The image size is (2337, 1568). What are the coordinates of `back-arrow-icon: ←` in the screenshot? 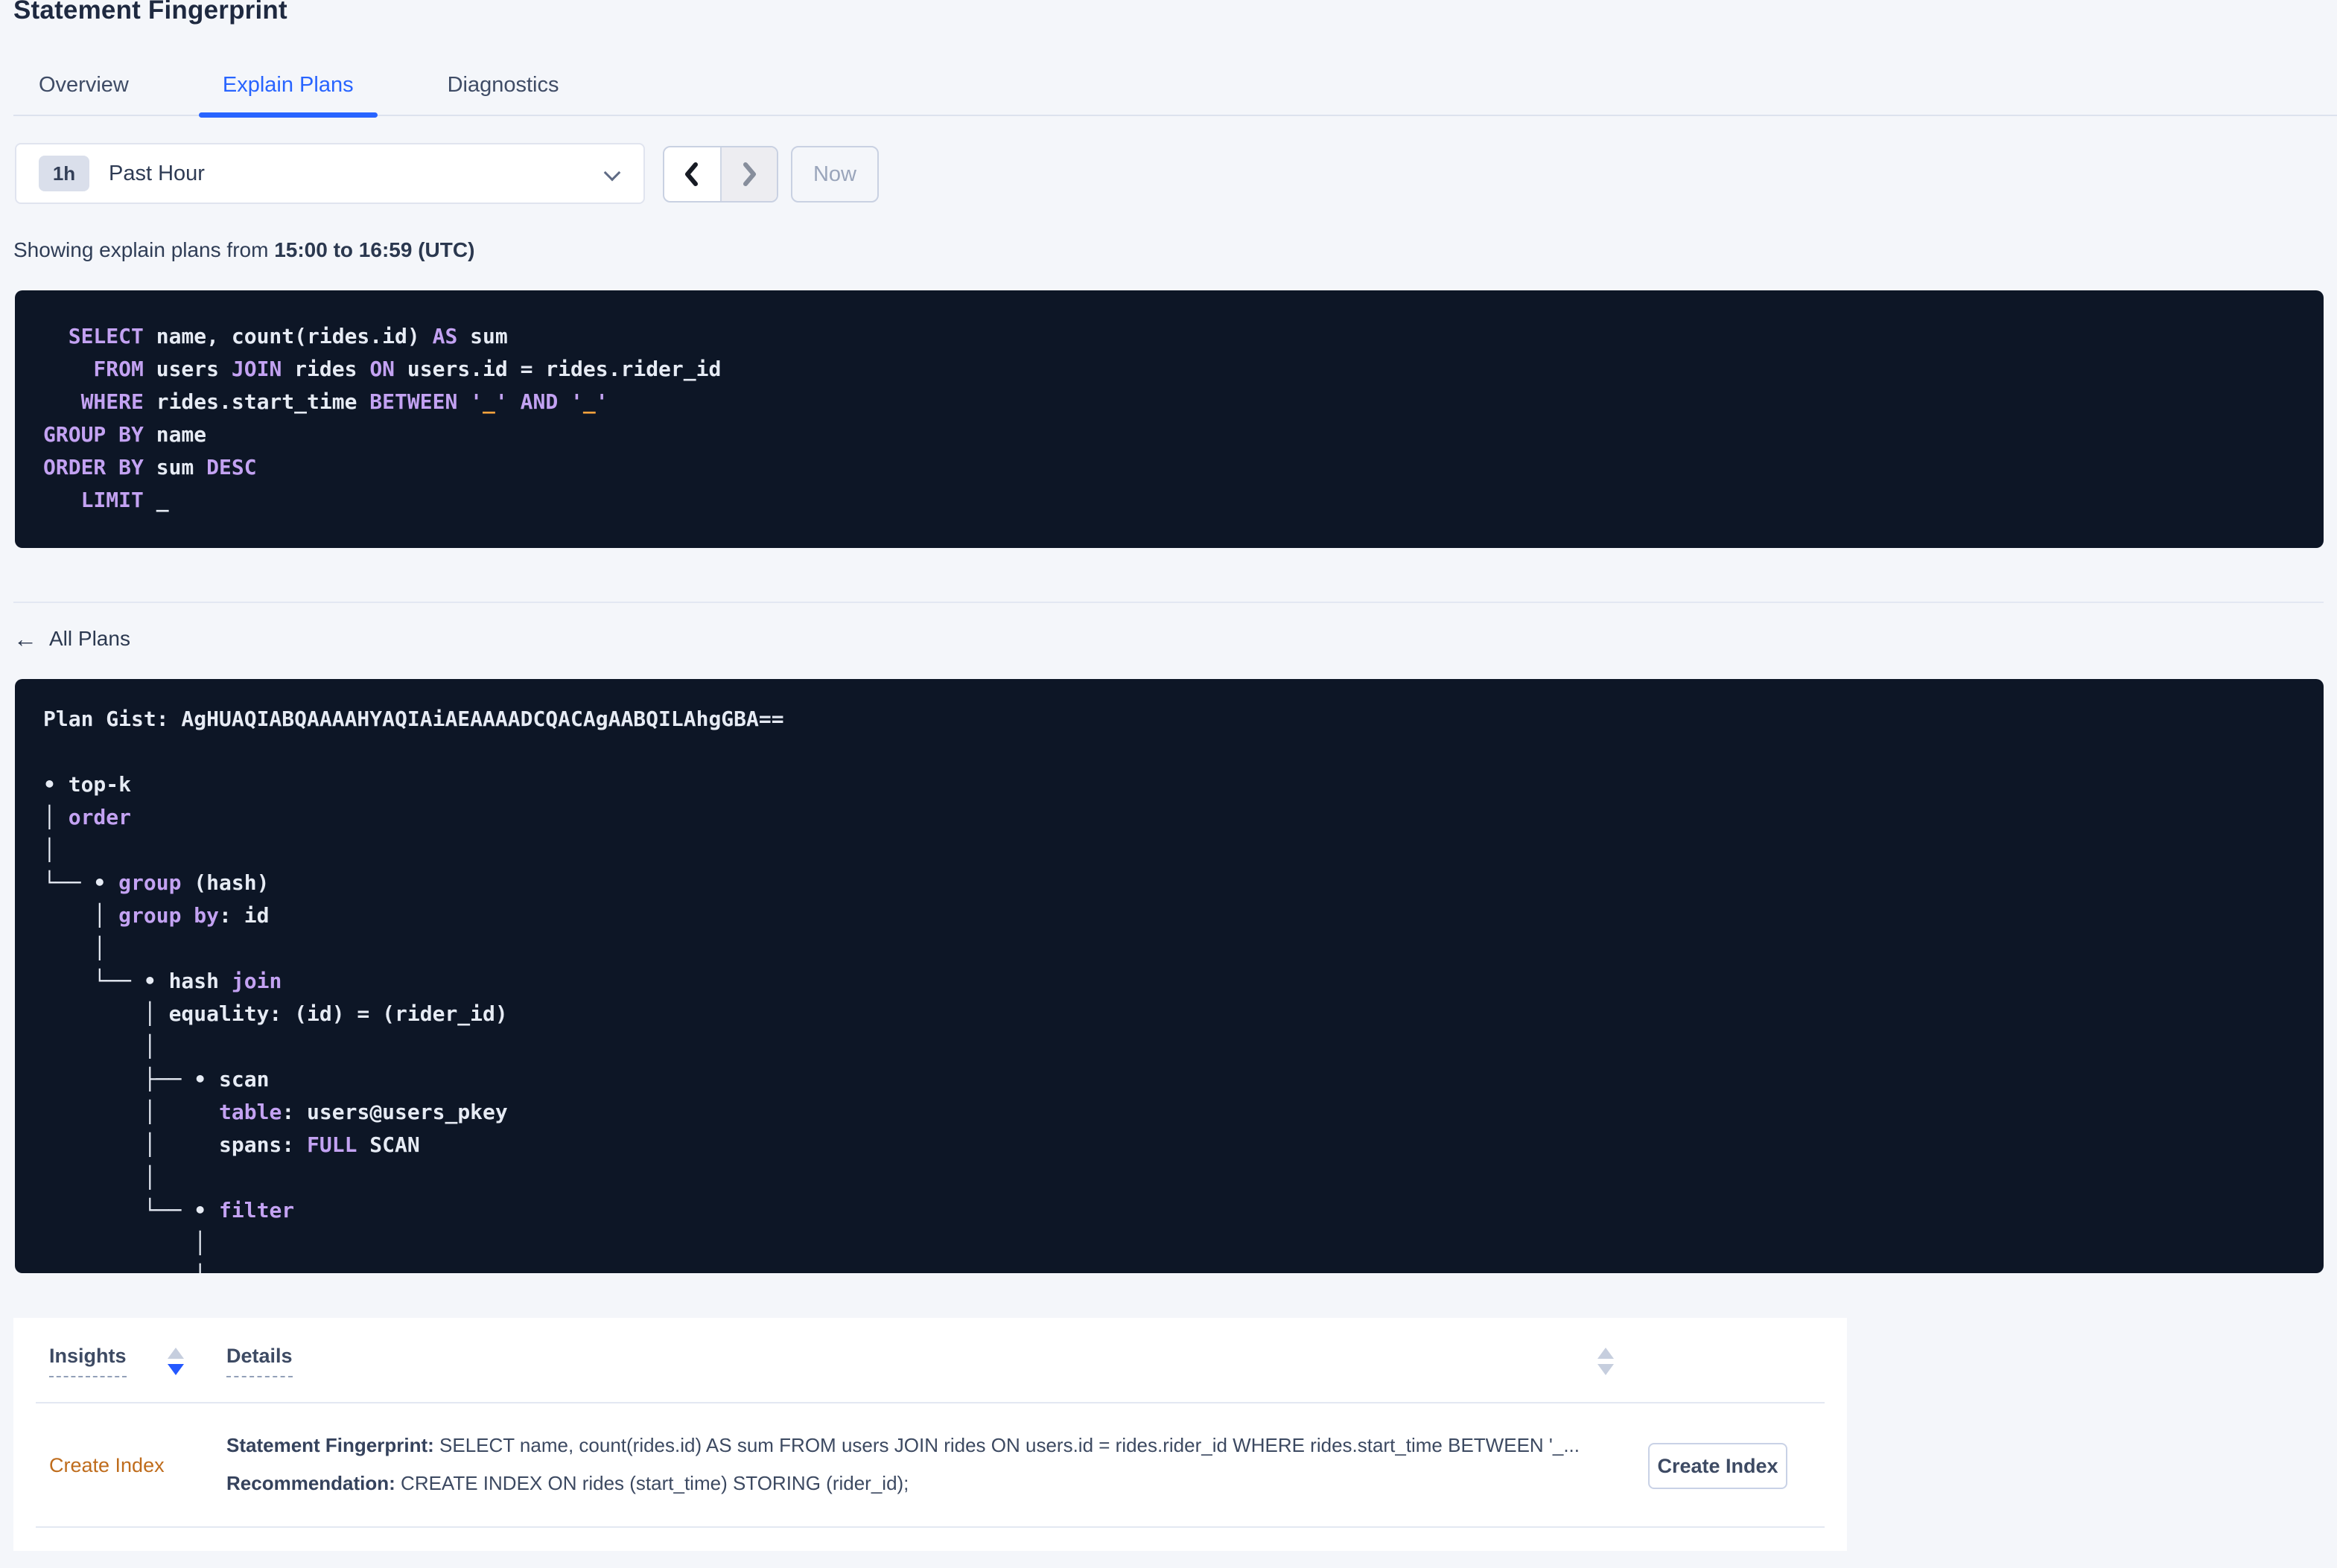 It's located at (25, 638).